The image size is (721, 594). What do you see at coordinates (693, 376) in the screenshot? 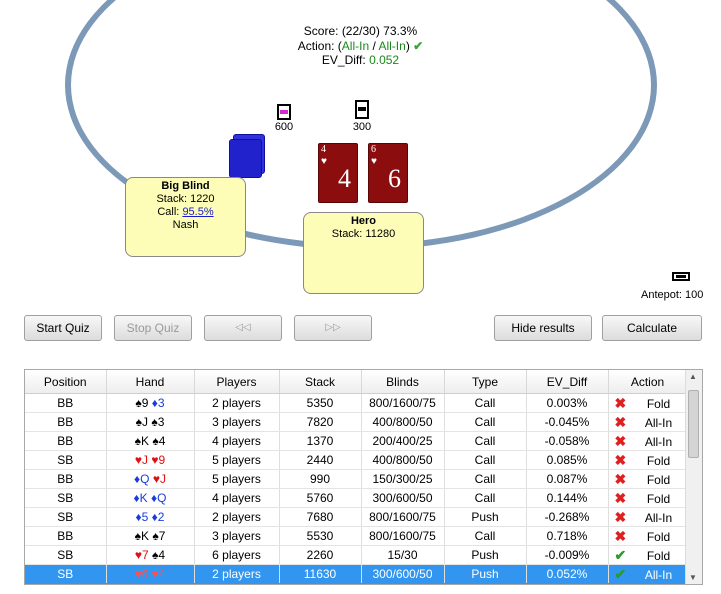
I see `scroll-up-icon: ▲` at bounding box center [693, 376].